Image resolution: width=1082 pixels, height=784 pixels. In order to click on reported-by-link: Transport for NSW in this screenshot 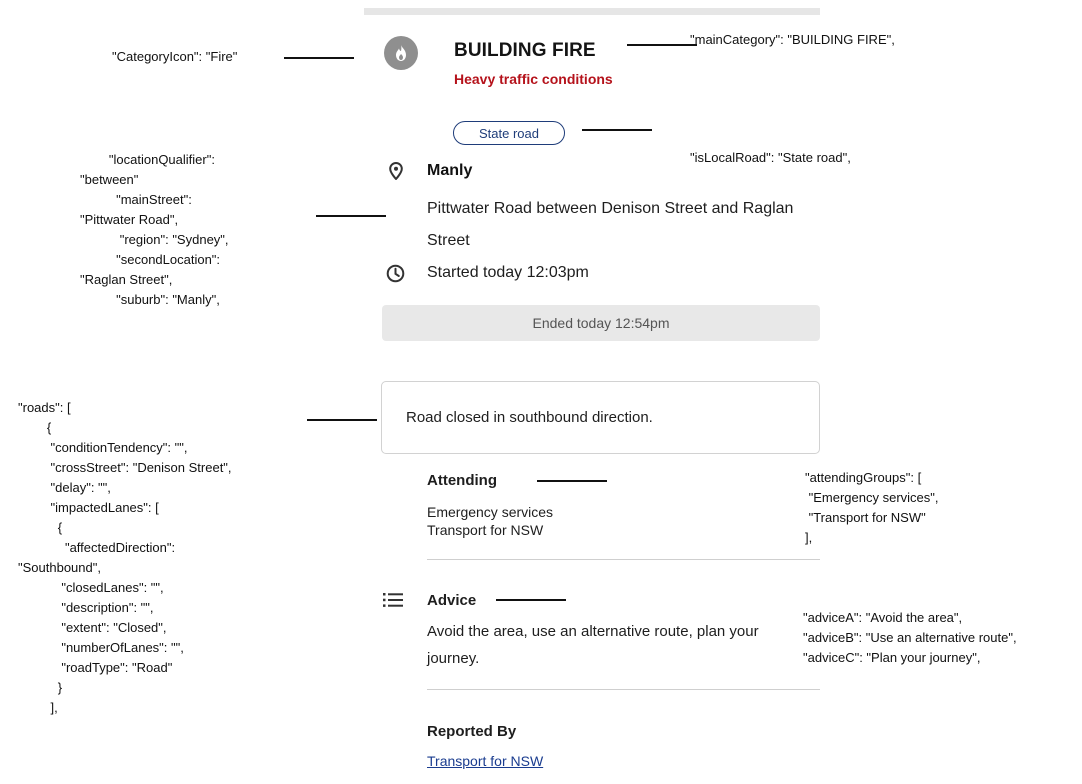, I will do `click(485, 761)`.